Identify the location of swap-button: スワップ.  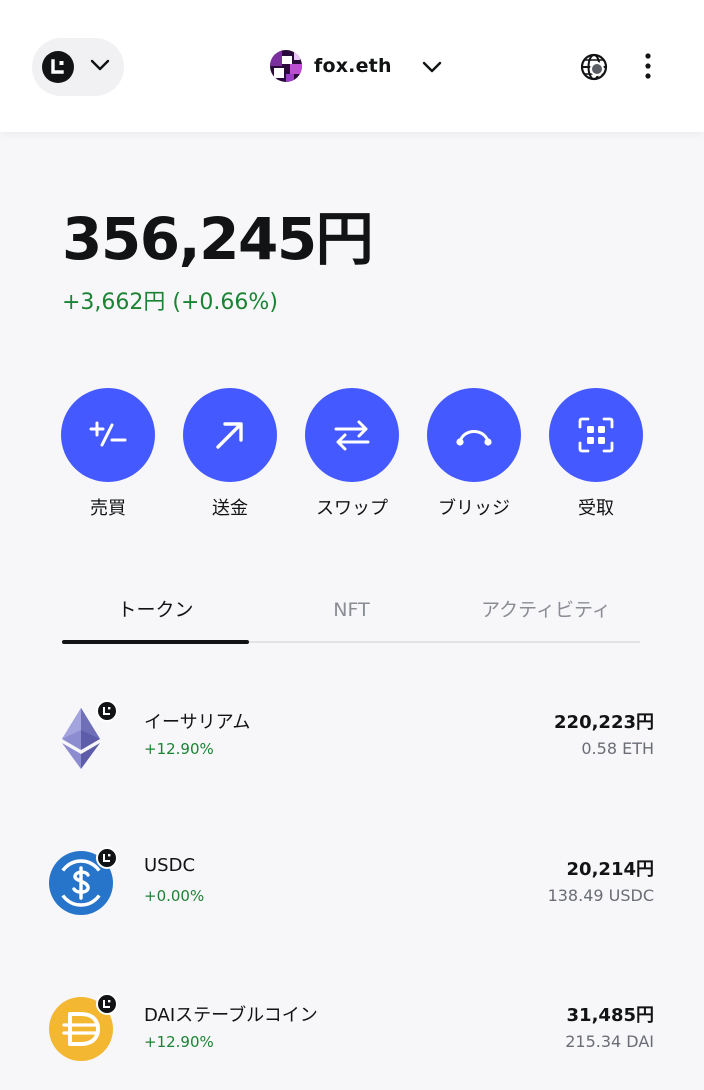
(352, 453).